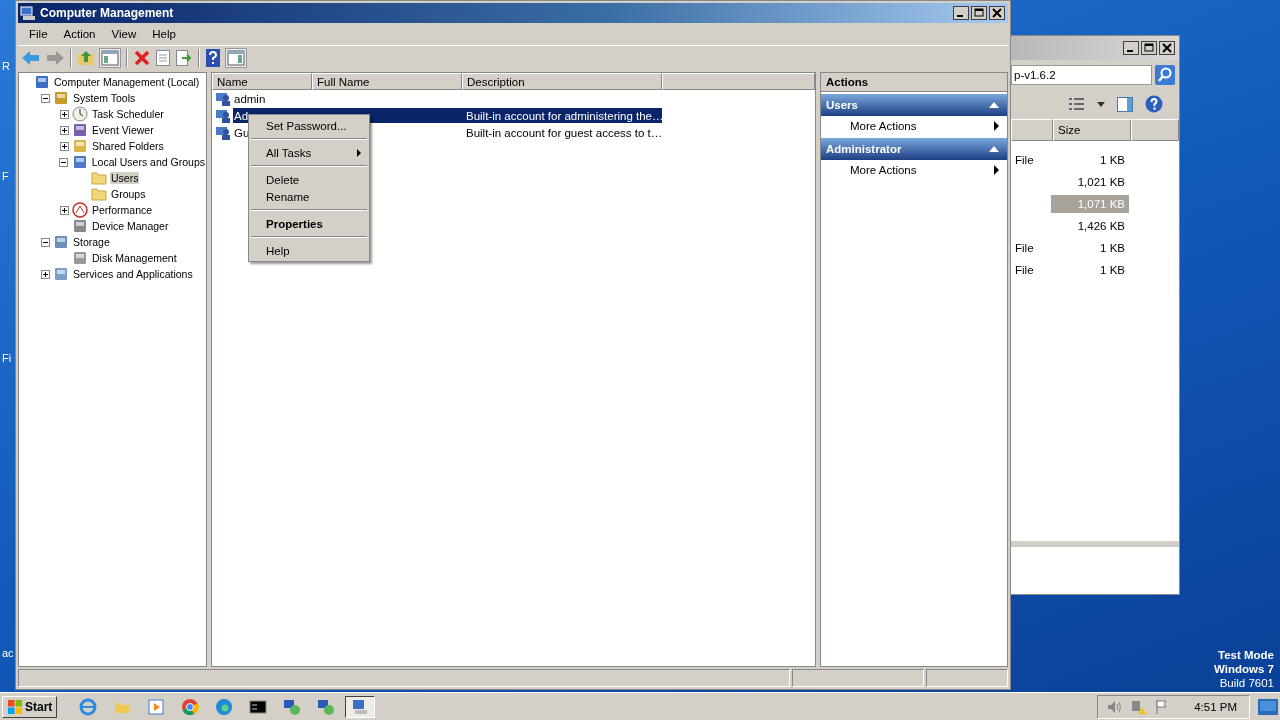 Image resolution: width=1280 pixels, height=720 pixels. Describe the element at coordinates (148, 162) in the screenshot. I see `tree-item: Local Users and Groups` at that location.